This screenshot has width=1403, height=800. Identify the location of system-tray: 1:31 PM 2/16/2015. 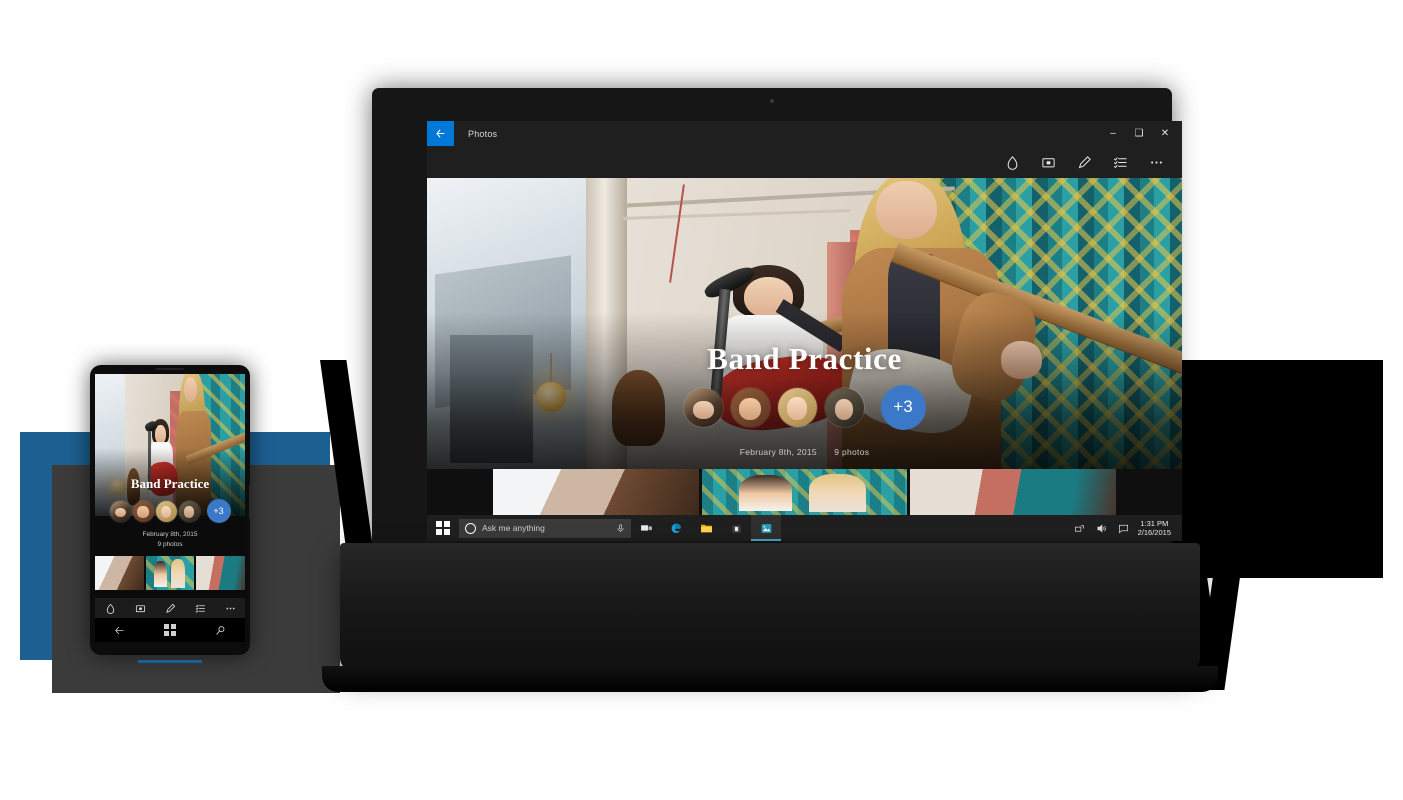
(1125, 528).